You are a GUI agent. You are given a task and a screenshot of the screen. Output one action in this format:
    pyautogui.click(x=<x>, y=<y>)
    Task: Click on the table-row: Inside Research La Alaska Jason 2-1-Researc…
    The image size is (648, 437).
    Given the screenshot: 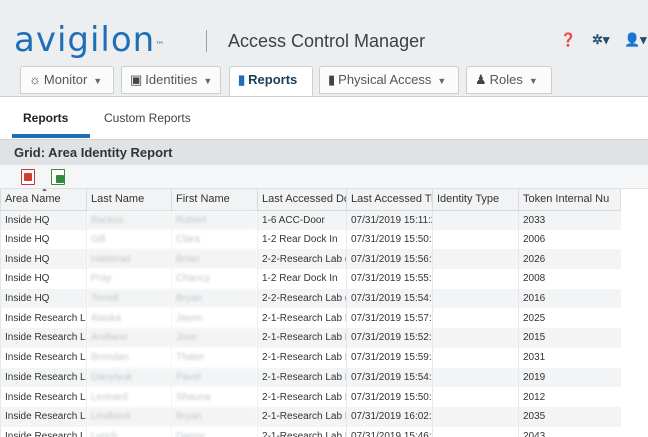 What is the action you would take?
    pyautogui.click(x=310, y=318)
    